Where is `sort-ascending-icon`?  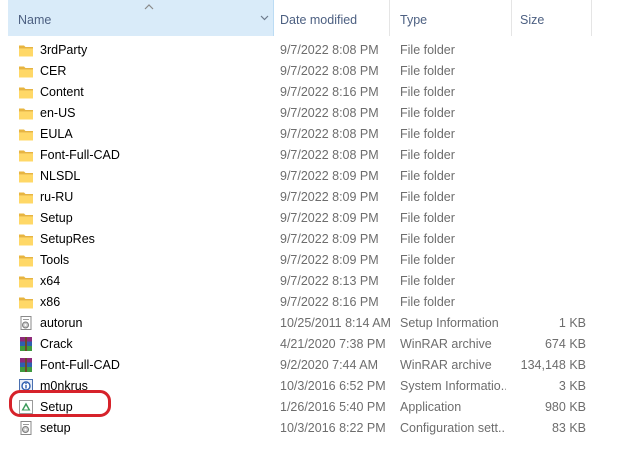 sort-ascending-icon is located at coordinates (149, 7).